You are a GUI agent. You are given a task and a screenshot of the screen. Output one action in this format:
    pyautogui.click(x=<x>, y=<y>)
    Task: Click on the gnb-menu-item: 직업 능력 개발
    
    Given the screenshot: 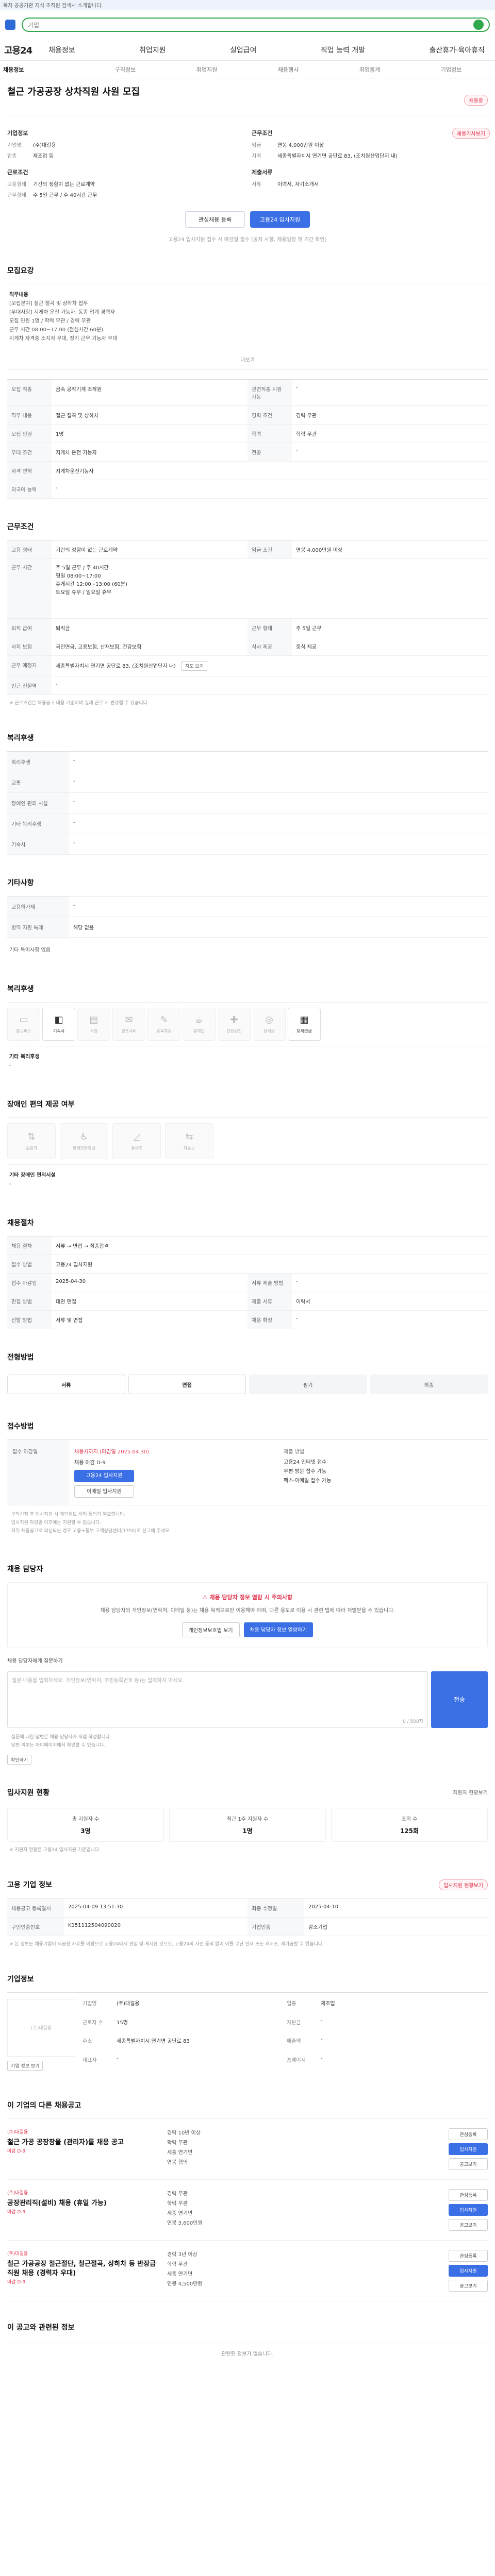 What is the action you would take?
    pyautogui.click(x=343, y=50)
    